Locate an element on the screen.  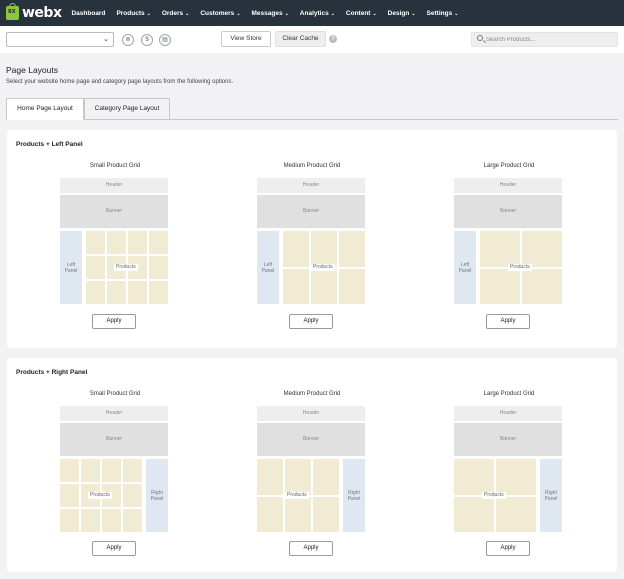
logo-text: webx is located at coordinates (42, 13).